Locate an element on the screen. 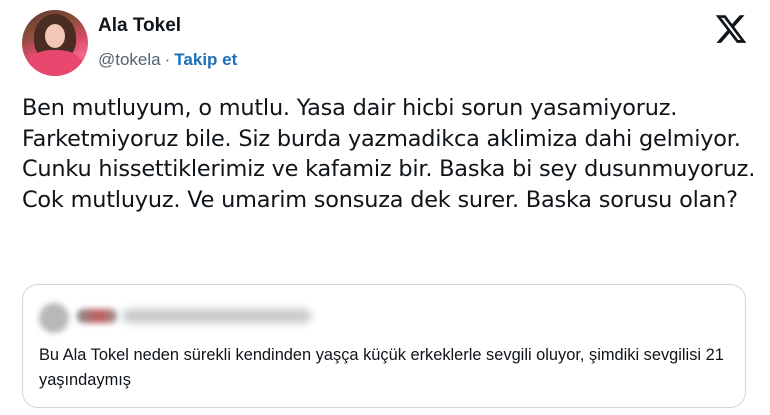 The height and width of the screenshot is (415, 770). quoted-avatar-blurred is located at coordinates (54, 318).